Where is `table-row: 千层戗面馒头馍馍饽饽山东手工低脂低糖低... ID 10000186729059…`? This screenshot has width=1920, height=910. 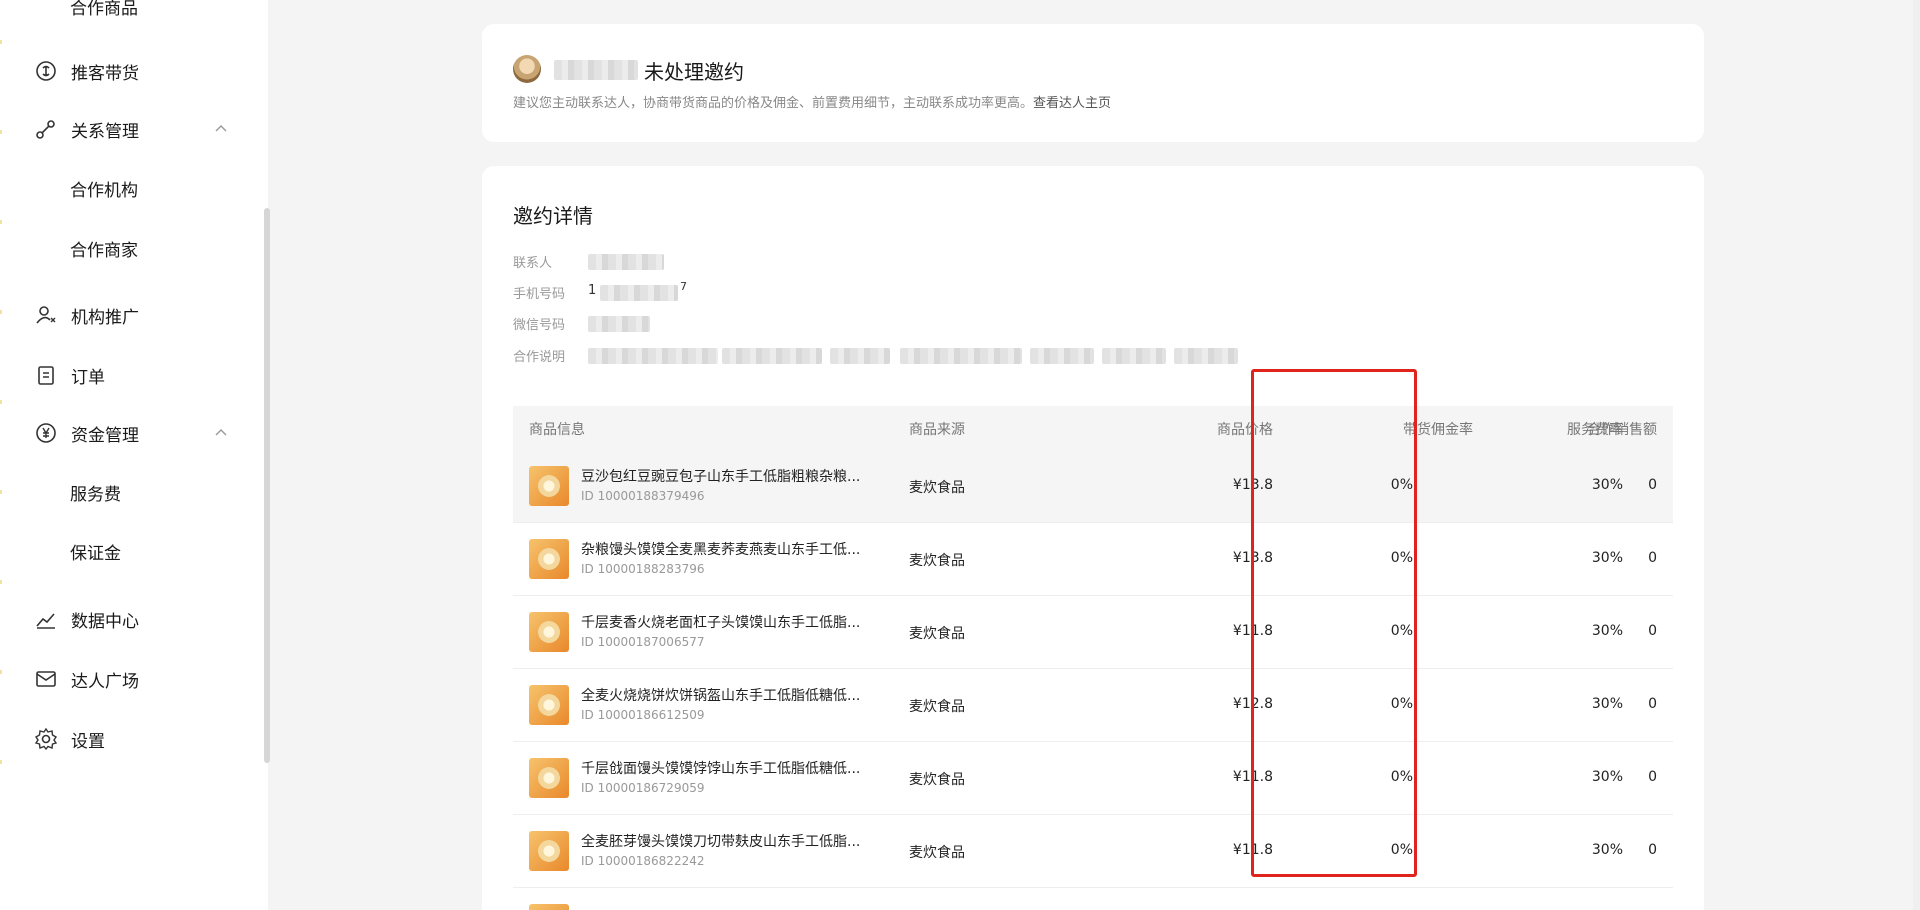
table-row: 千层戗面馒头馍馍饽饽山东手工低脂低糖低... ID 10000186729059… is located at coordinates (1093, 778).